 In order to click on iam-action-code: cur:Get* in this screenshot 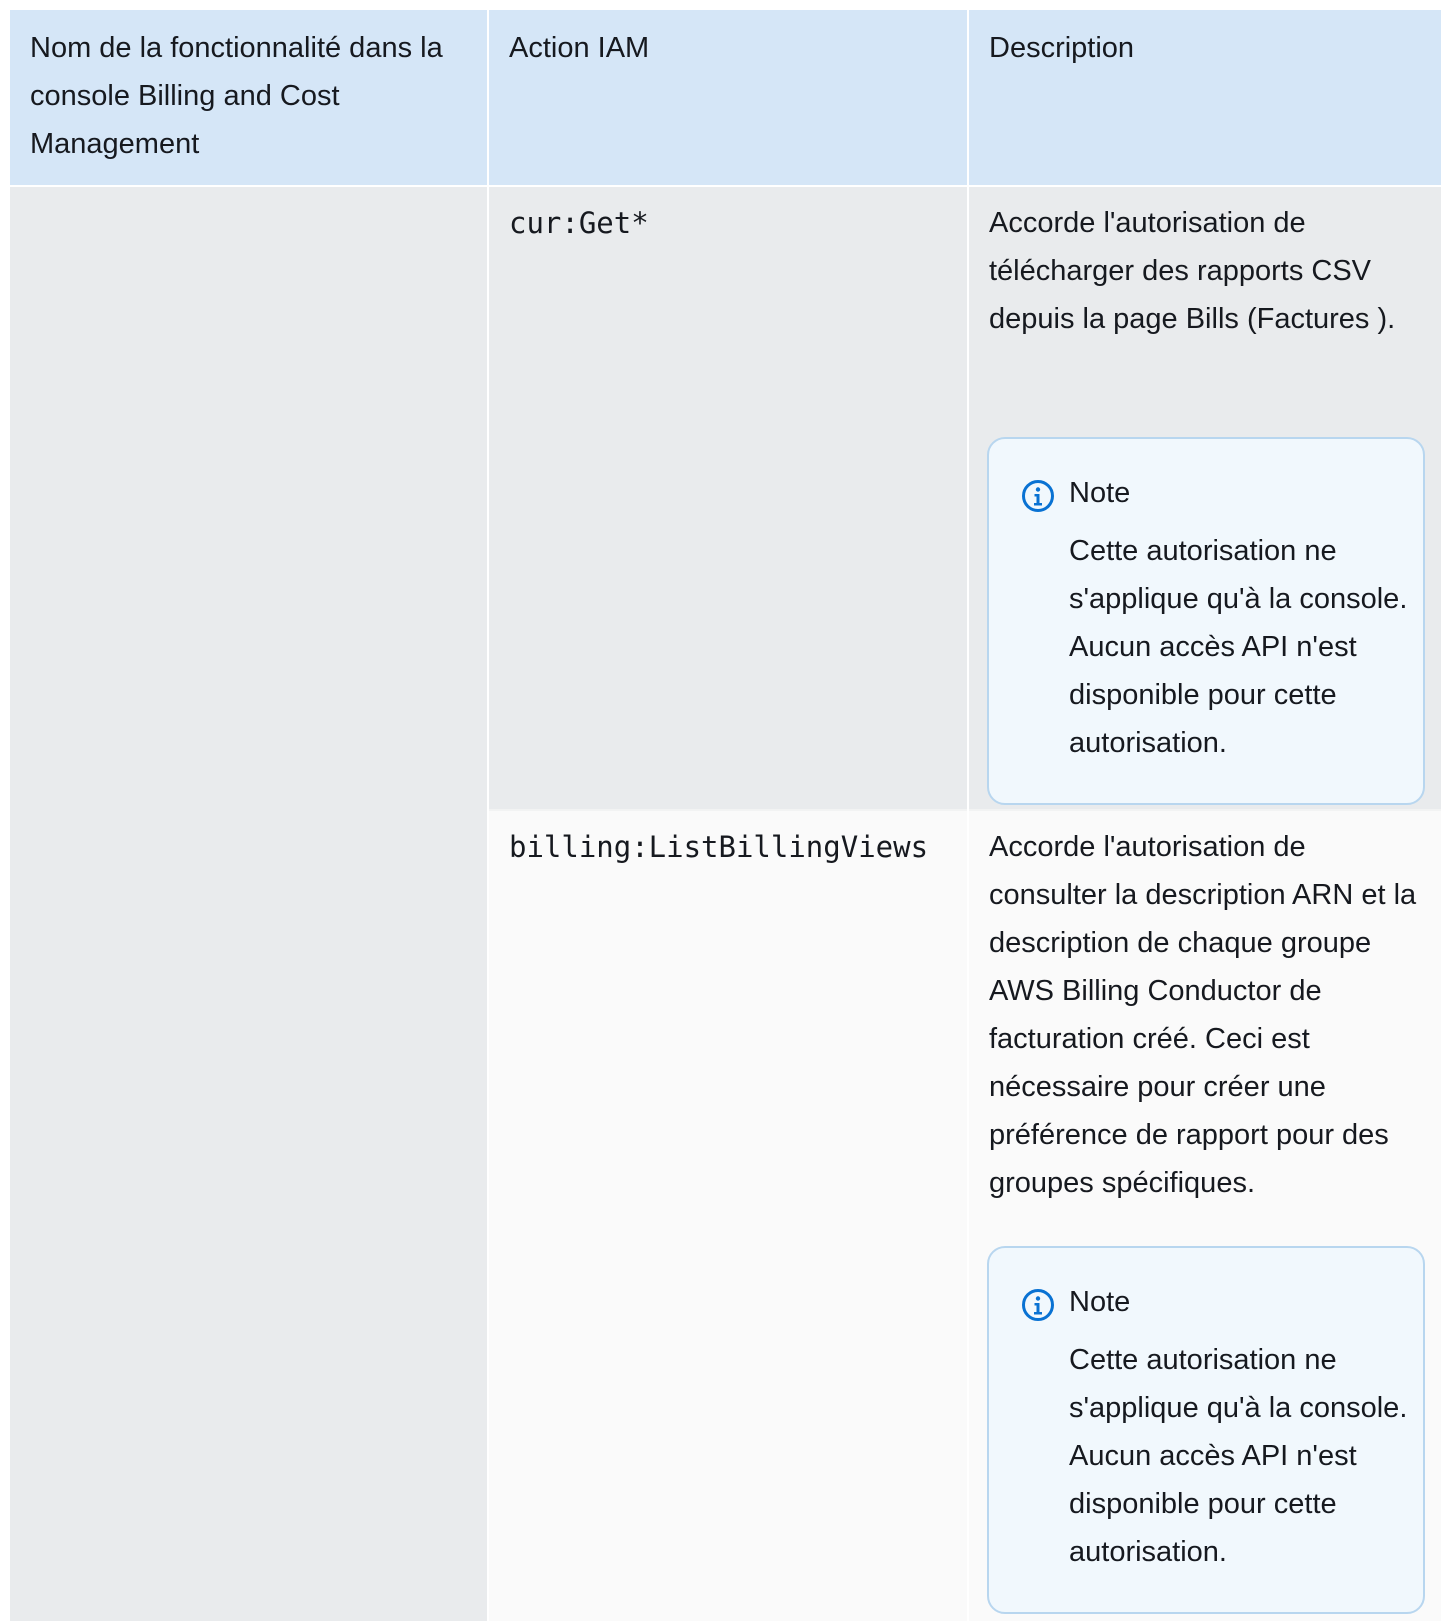, I will do `click(579, 223)`.